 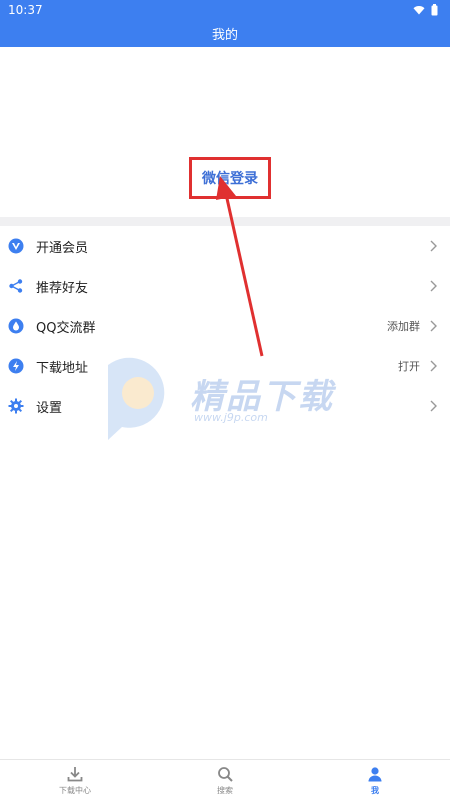 What do you see at coordinates (375, 790) in the screenshot?
I see `tab-label: 我` at bounding box center [375, 790].